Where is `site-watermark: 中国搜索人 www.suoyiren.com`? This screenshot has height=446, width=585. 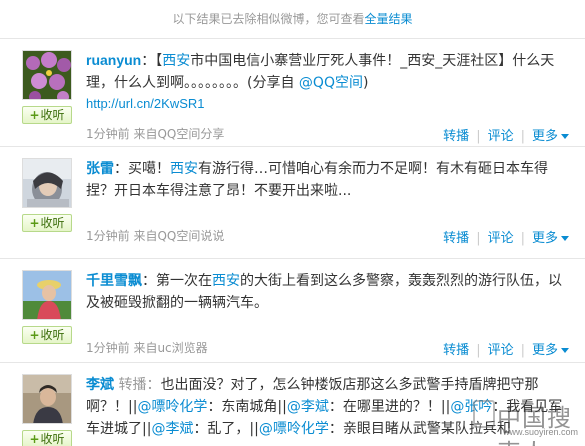
site-watermark: 中国搜索人 www.suoyiren.com is located at coordinates (516, 421).